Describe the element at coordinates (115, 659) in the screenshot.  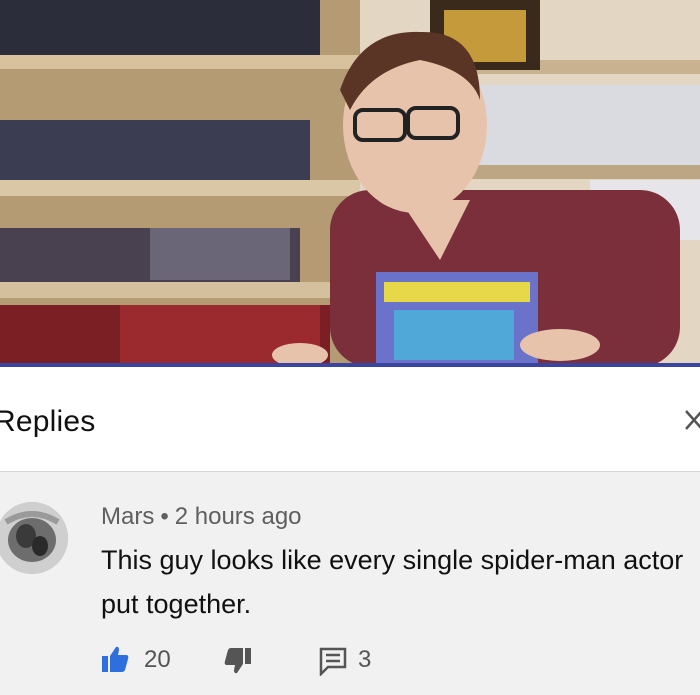
I see `thumbs-up-icon` at that location.